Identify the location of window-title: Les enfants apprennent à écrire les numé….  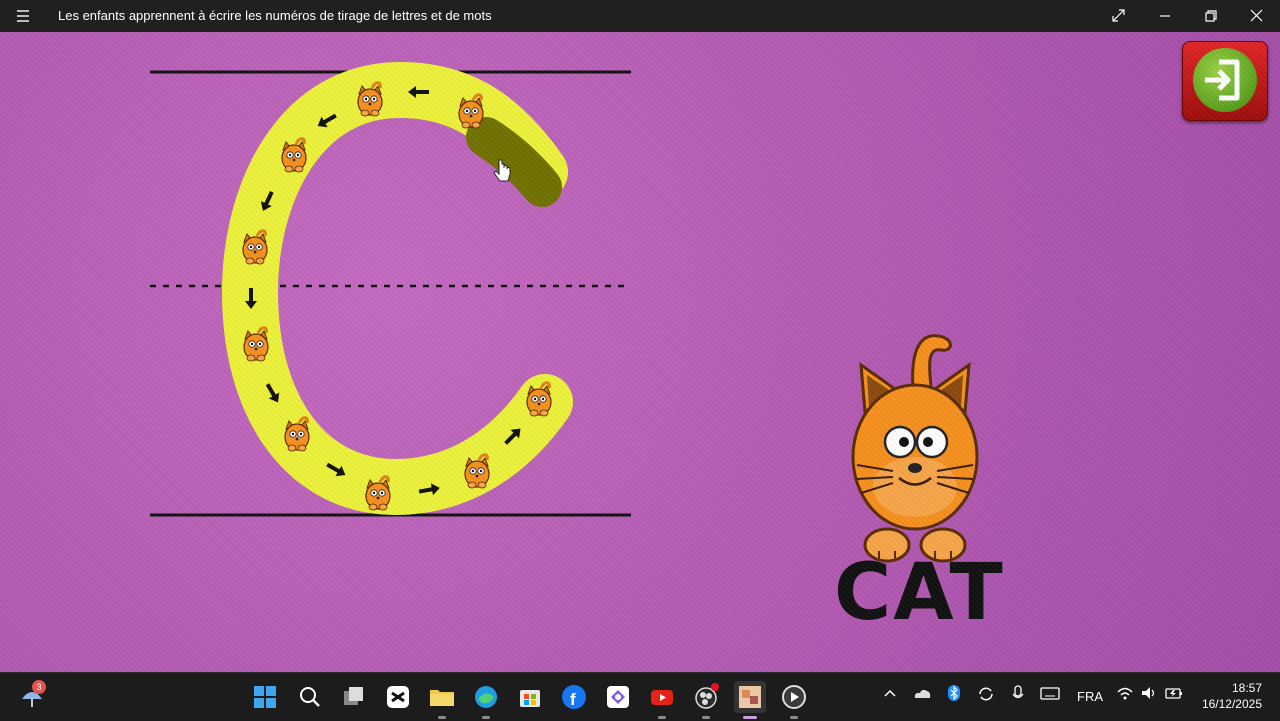
(275, 15).